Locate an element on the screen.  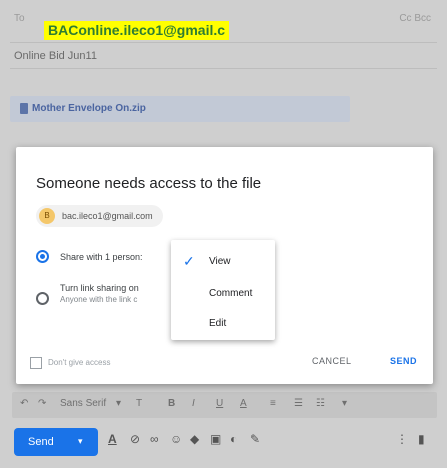
share-option-label: Share with 1 person: is located at coordinates (101, 257).